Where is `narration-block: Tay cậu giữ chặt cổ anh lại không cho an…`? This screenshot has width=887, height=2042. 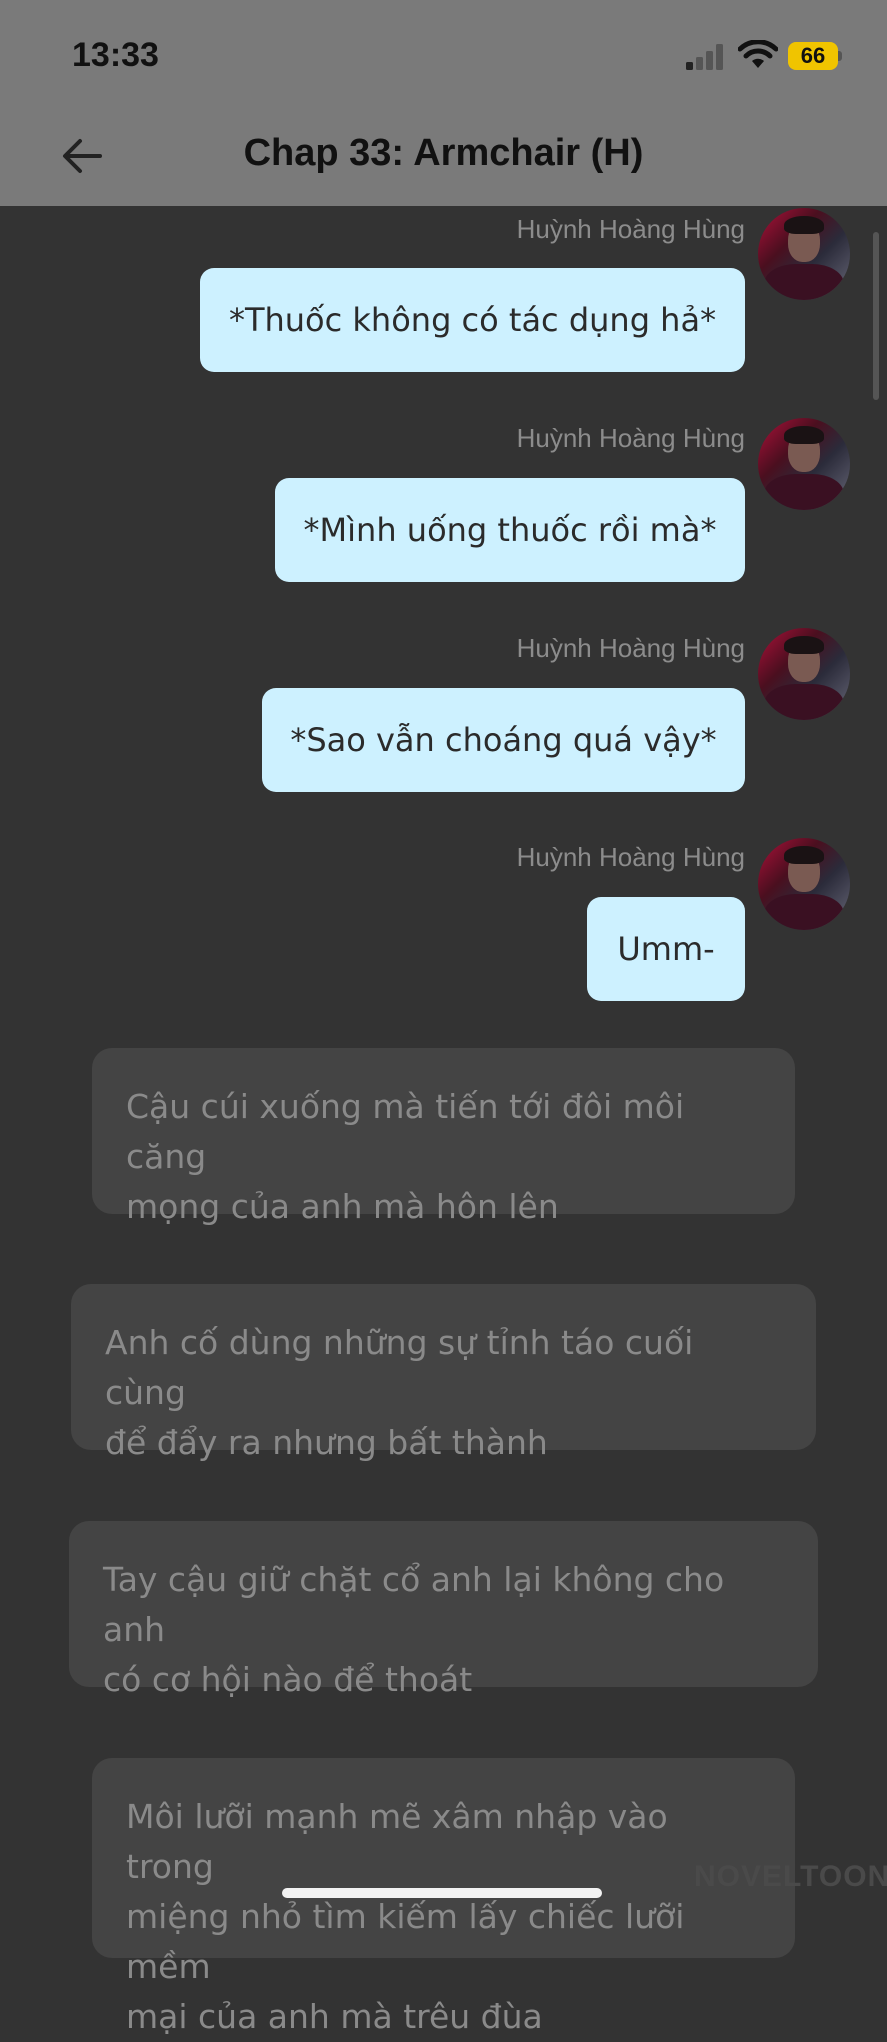
narration-block: Tay cậu giữ chặt cổ anh lại không cho an… is located at coordinates (443, 1610).